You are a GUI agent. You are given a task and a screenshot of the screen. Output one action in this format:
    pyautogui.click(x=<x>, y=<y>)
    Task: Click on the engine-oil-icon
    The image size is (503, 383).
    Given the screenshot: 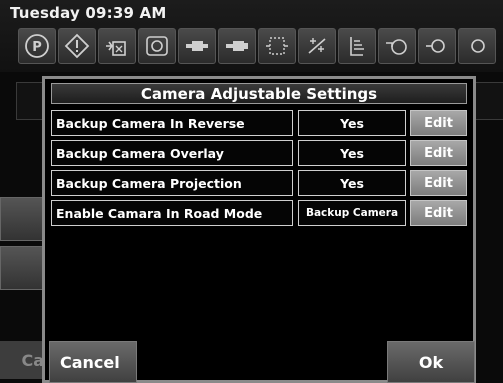 What is the action you would take?
    pyautogui.click(x=397, y=46)
    